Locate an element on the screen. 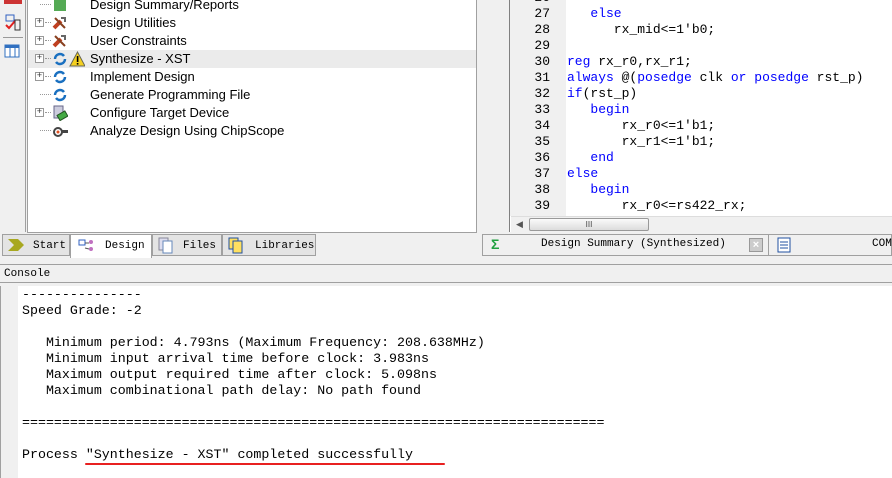 The image size is (892, 478). code-line: always @(posedge clk or posedge rst_p) is located at coordinates (715, 77).